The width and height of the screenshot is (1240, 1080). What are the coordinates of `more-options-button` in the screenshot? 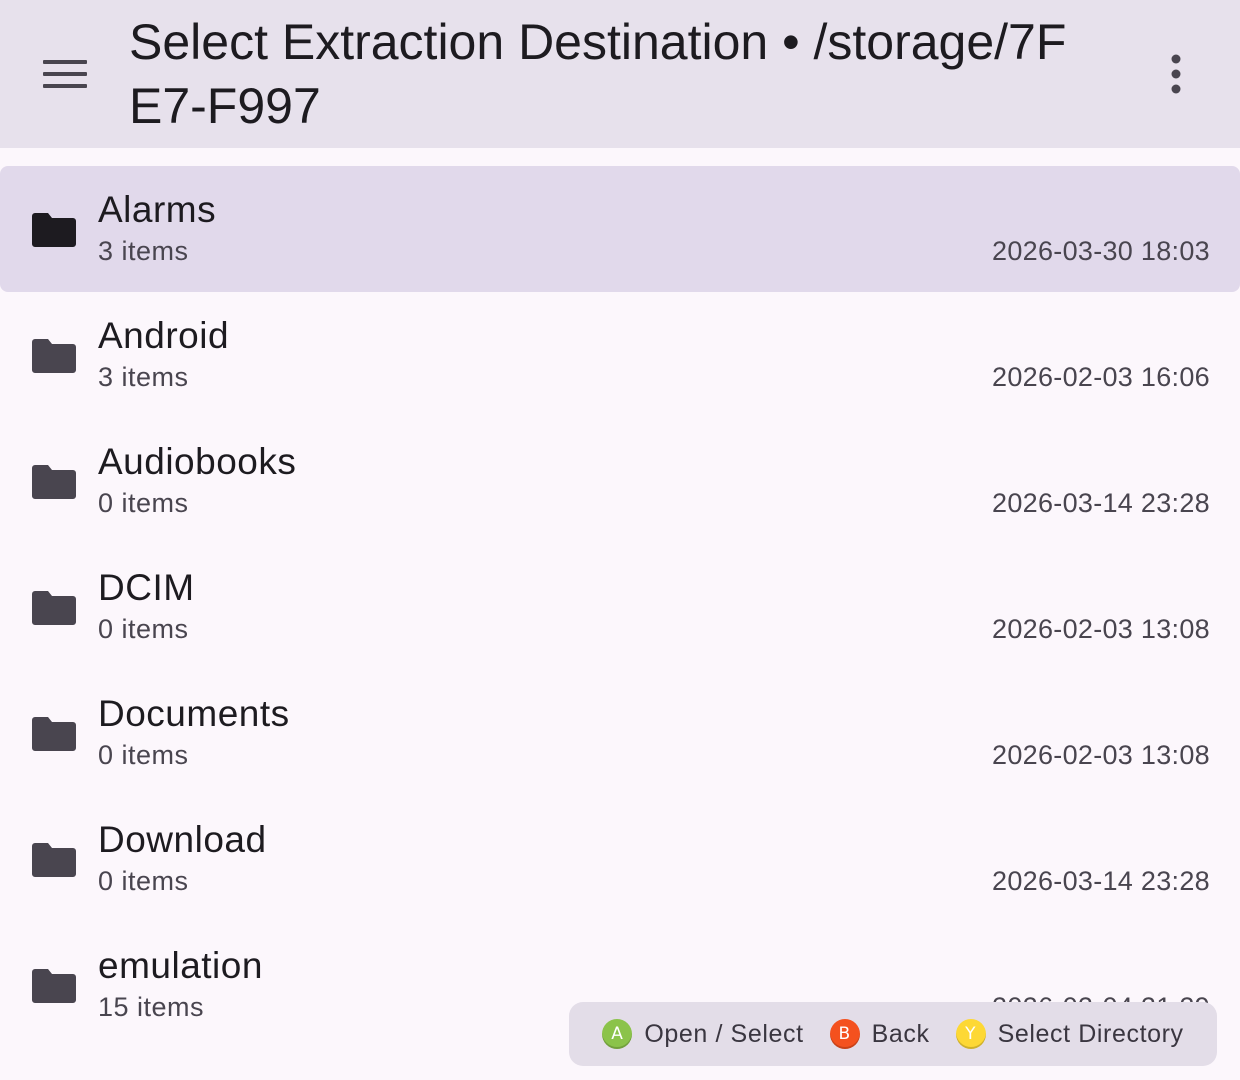 It's located at (1176, 74).